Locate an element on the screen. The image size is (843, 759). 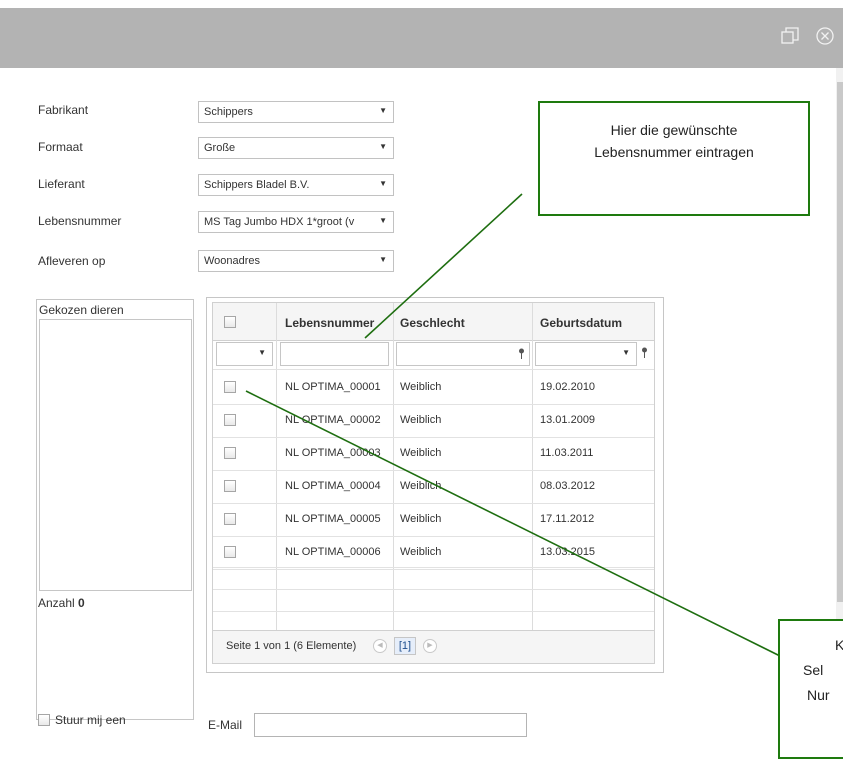
callout-bottom-line2: Sel is located at coordinates (813, 670).